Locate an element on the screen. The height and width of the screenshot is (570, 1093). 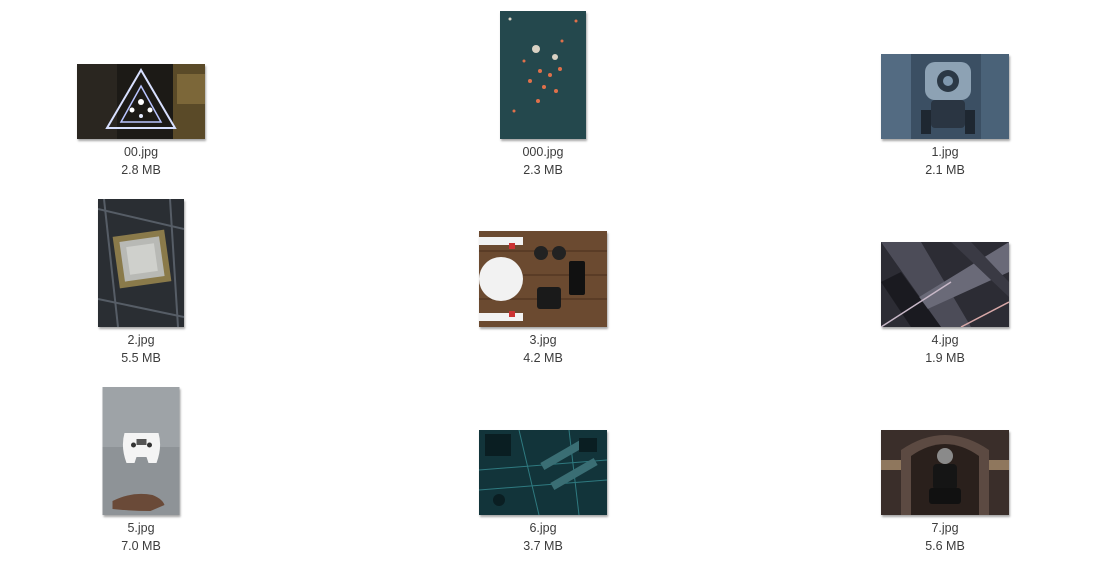
file-item: 5.jpg 7.0 MB is located at coordinates (141, 470).